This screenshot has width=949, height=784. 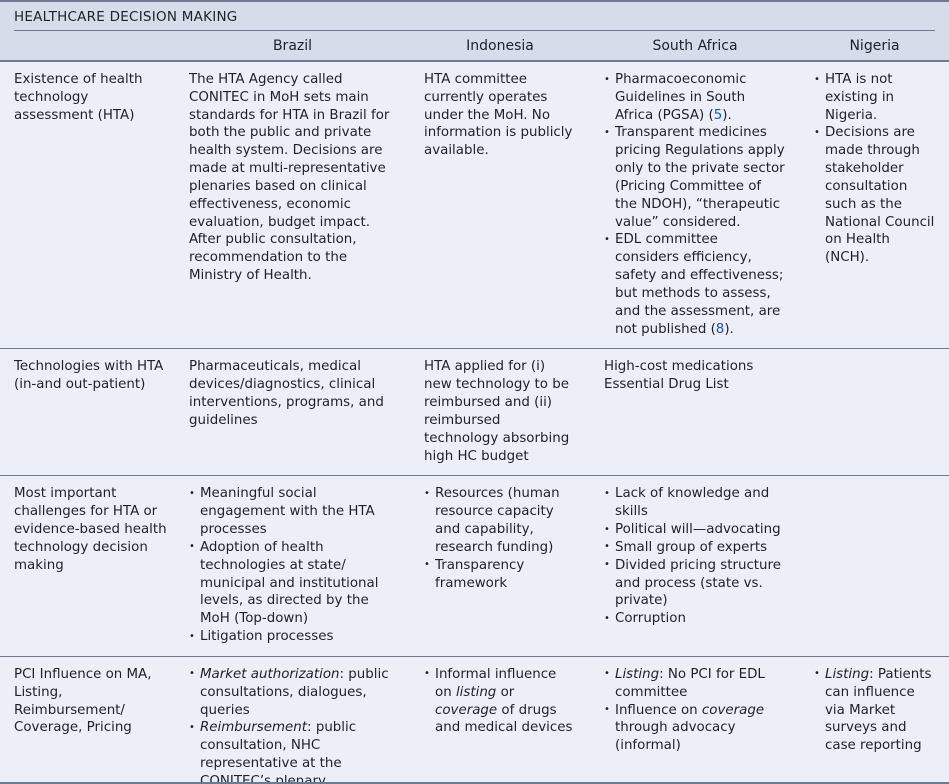 I want to click on table-caption-row: HEALTHCARE DECISION MAKING, so click(x=474, y=16).